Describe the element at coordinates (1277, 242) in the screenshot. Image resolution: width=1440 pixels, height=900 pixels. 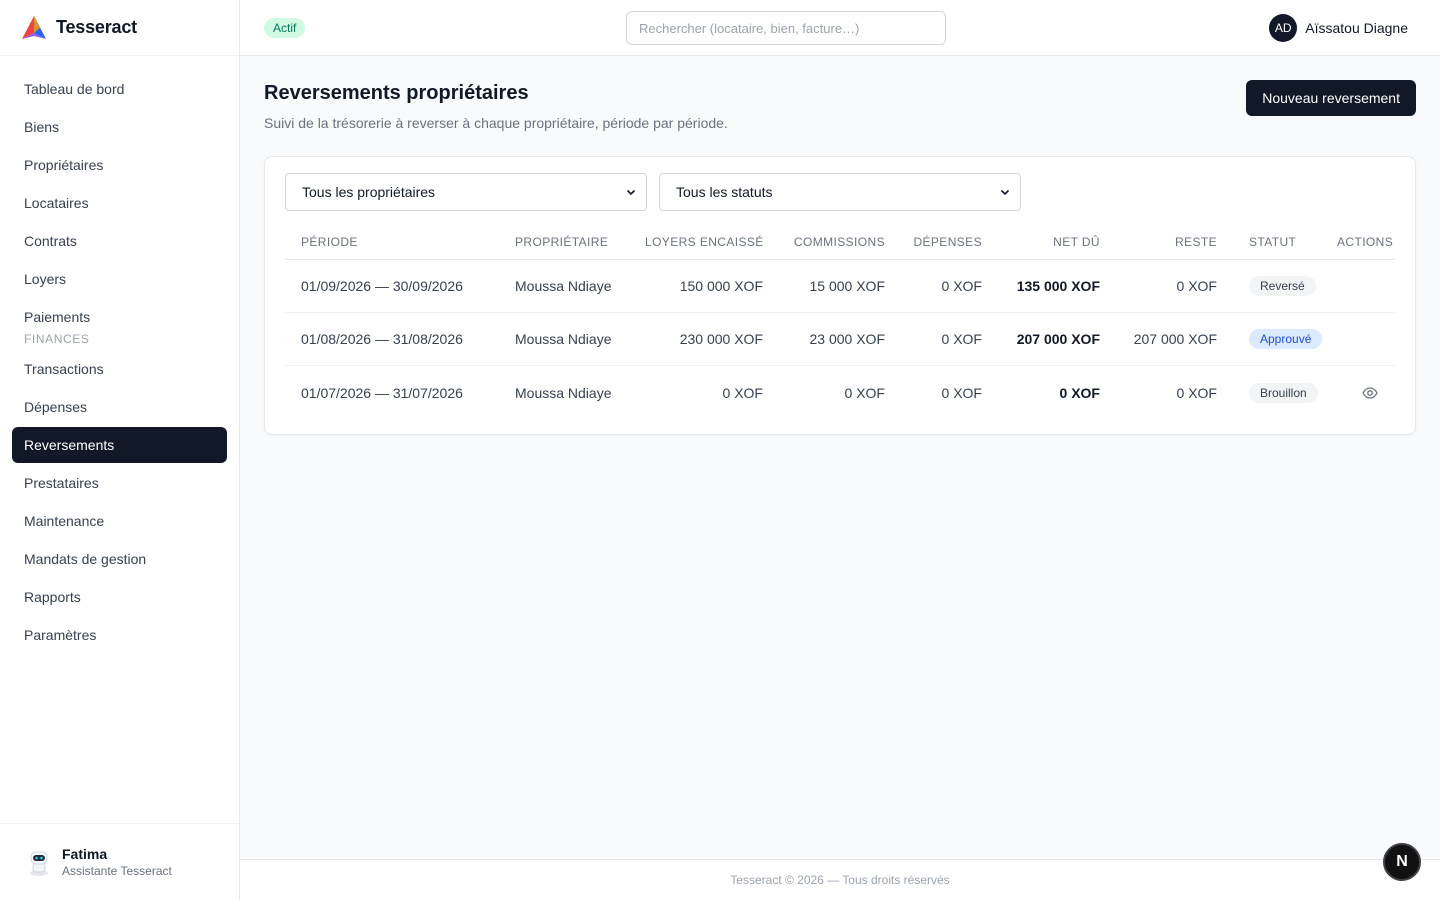
I see `col-status: STATUT` at that location.